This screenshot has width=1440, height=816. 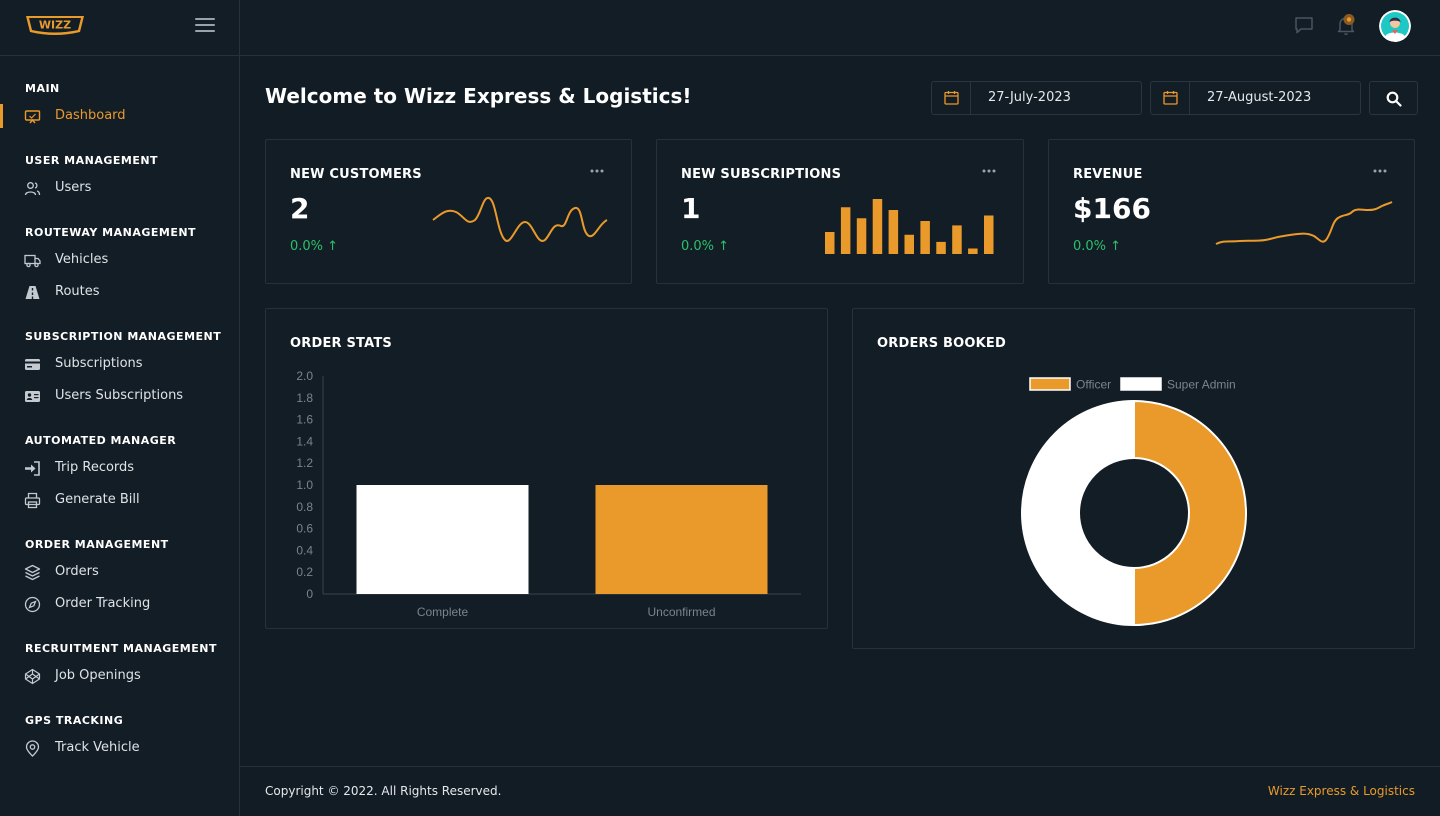 I want to click on users-icon, so click(x=32, y=189).